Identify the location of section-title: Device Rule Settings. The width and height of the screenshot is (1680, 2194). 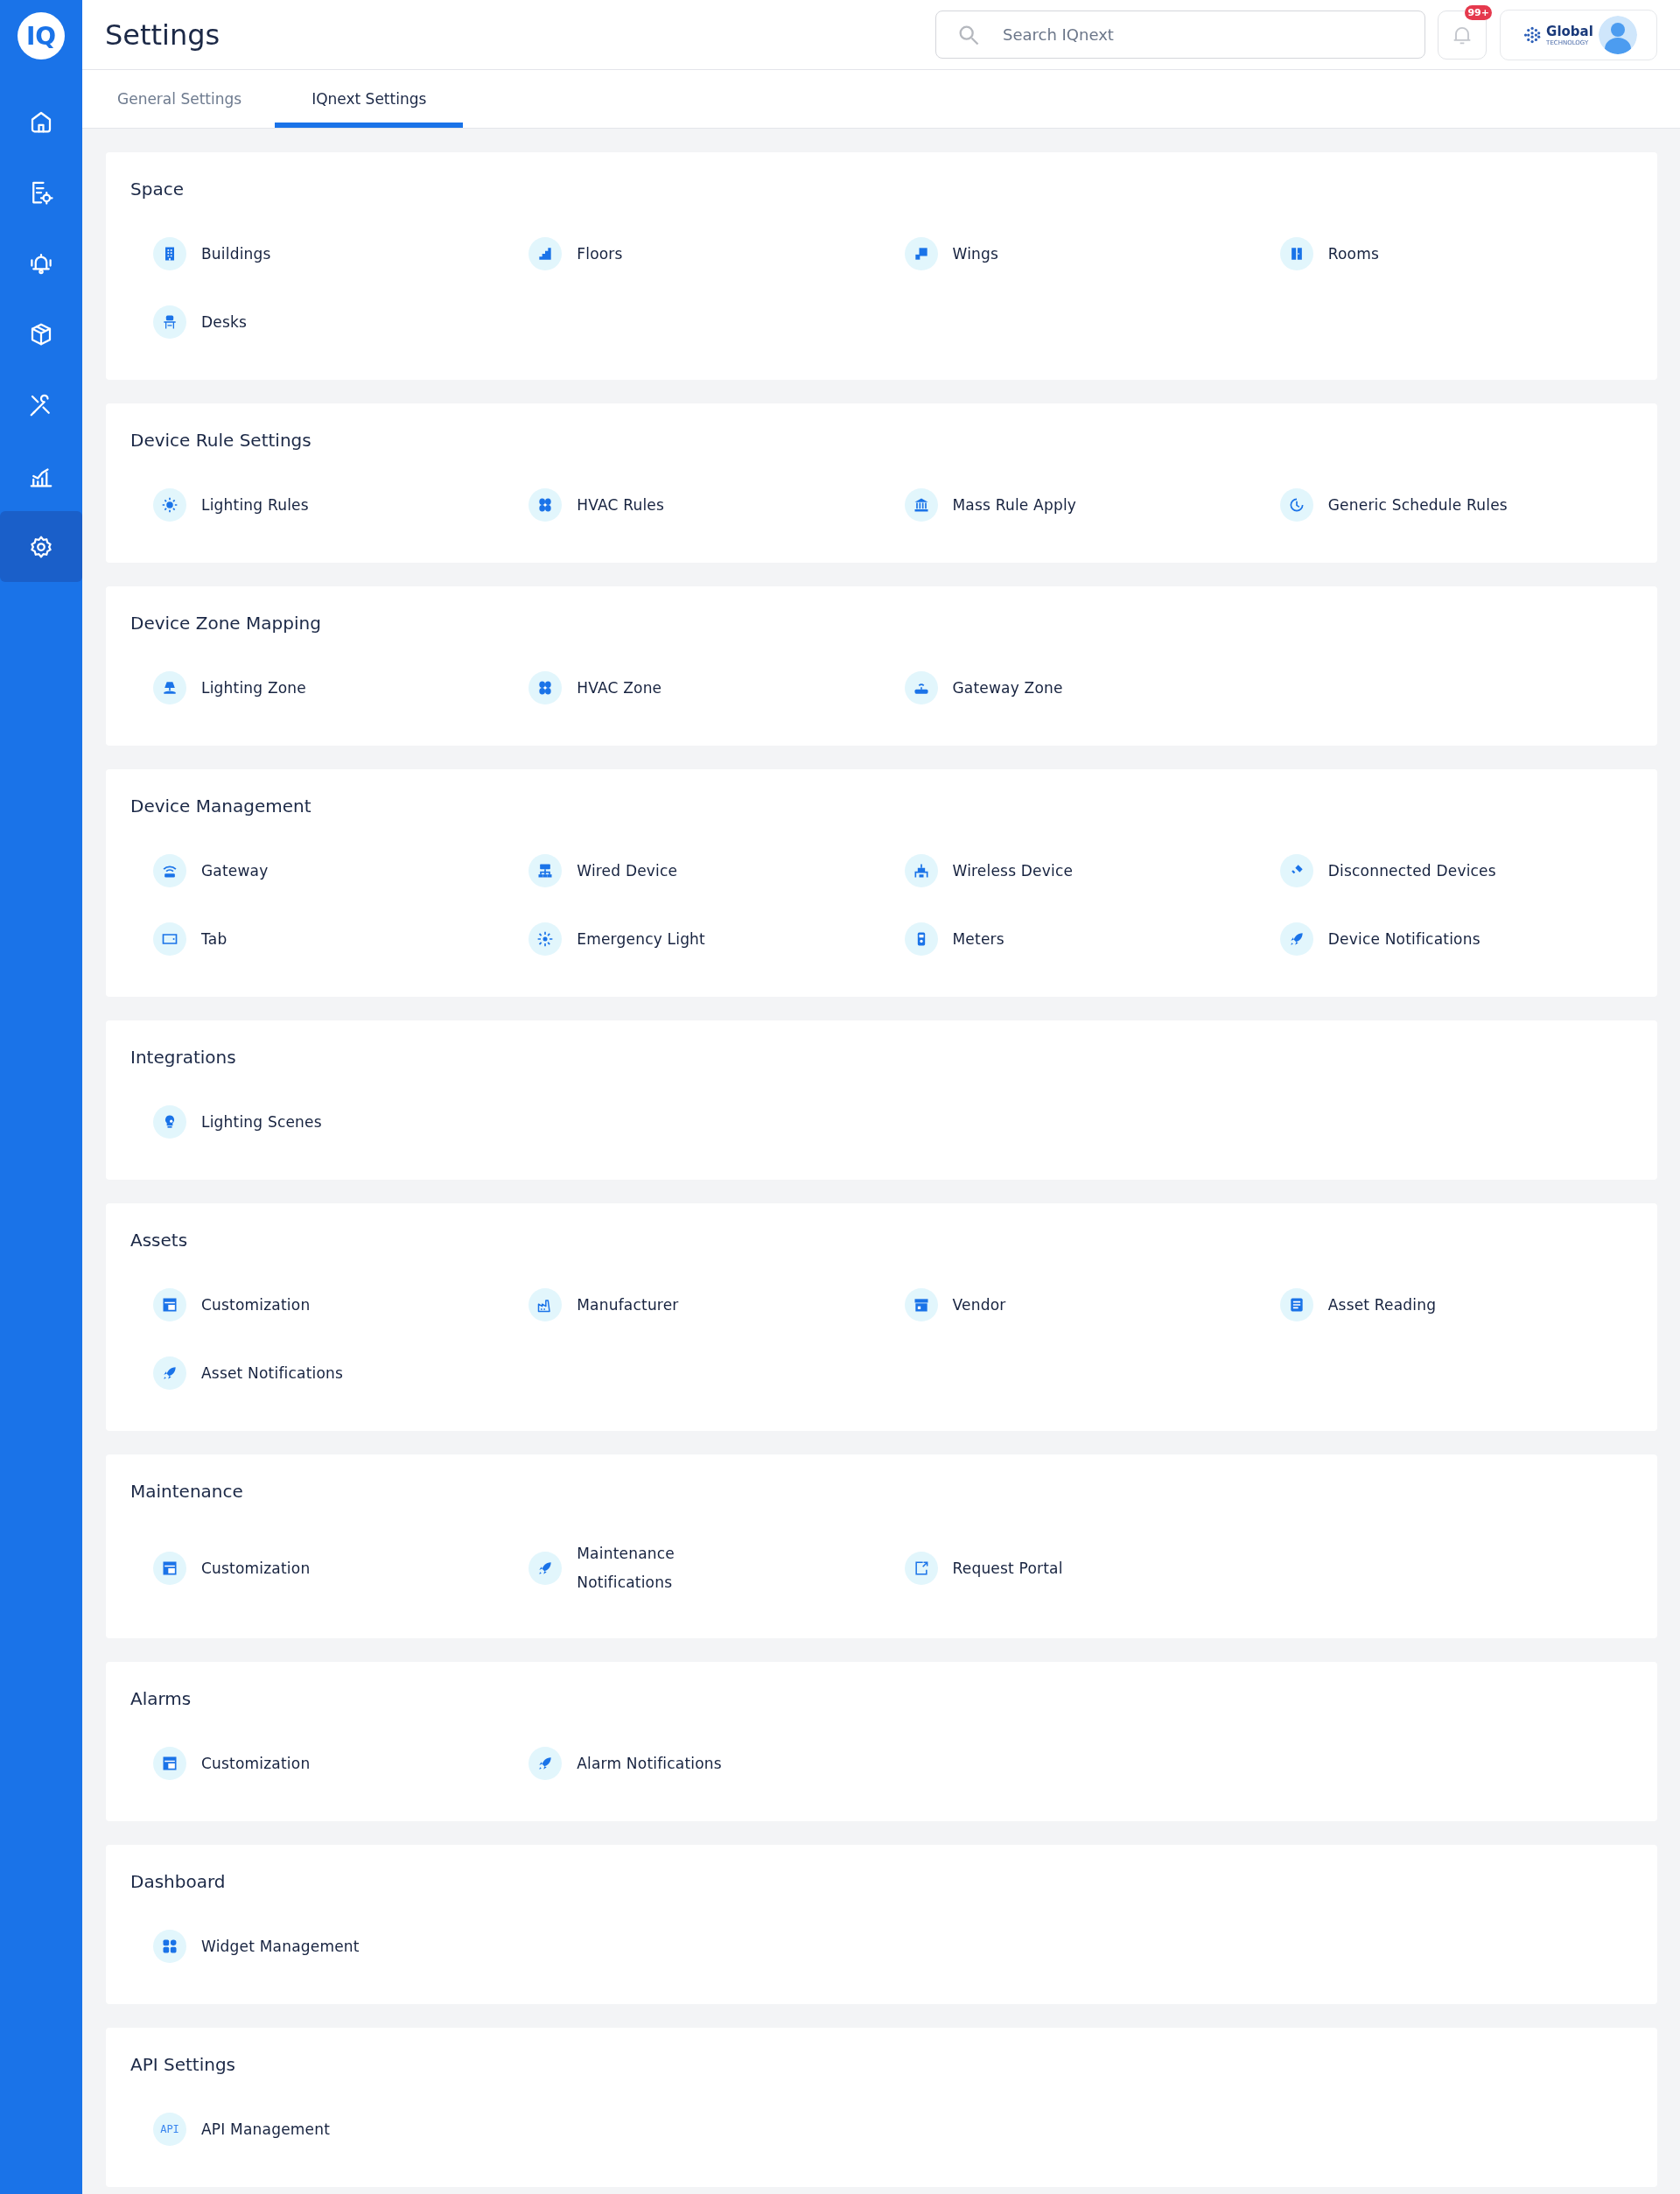
(221, 440).